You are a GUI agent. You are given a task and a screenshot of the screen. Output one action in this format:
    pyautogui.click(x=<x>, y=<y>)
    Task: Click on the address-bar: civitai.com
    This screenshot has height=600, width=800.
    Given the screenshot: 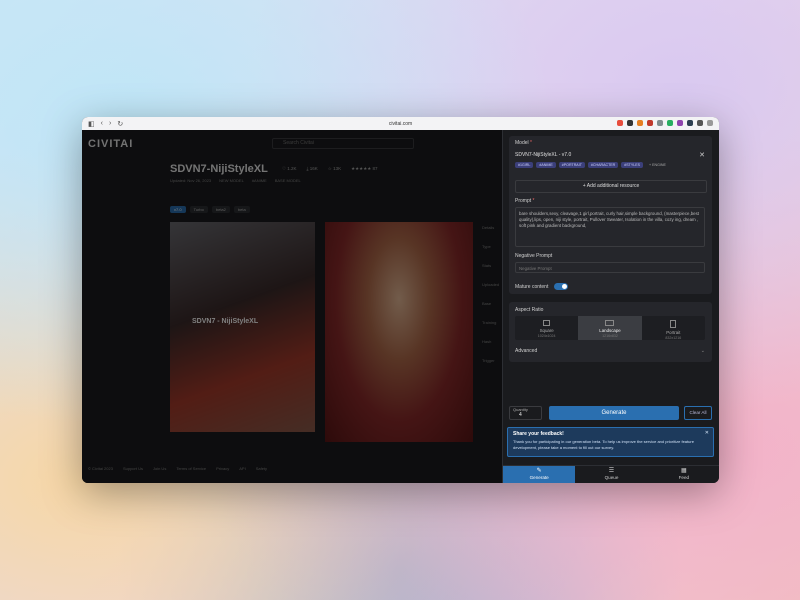 What is the action you would take?
    pyautogui.click(x=400, y=124)
    